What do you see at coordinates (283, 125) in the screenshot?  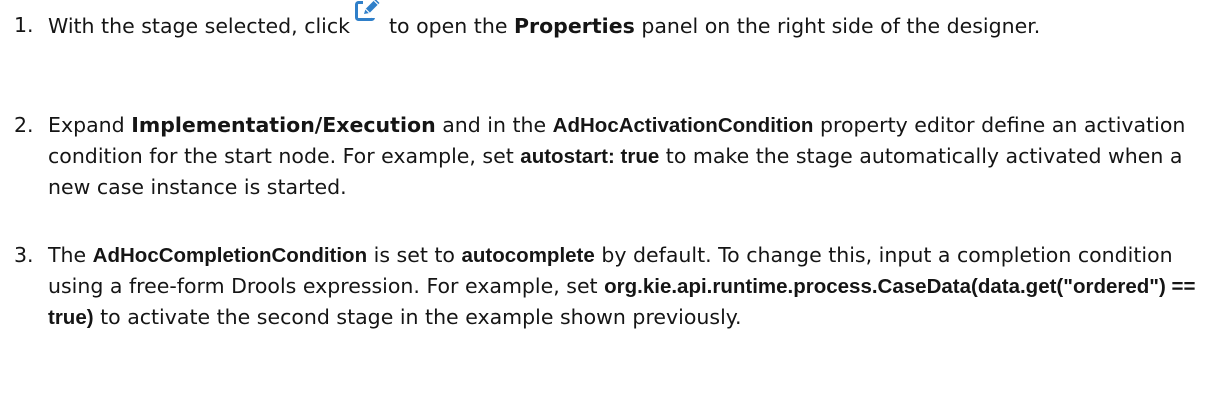 I see `implementation-execution-label: Implementation/Execution` at bounding box center [283, 125].